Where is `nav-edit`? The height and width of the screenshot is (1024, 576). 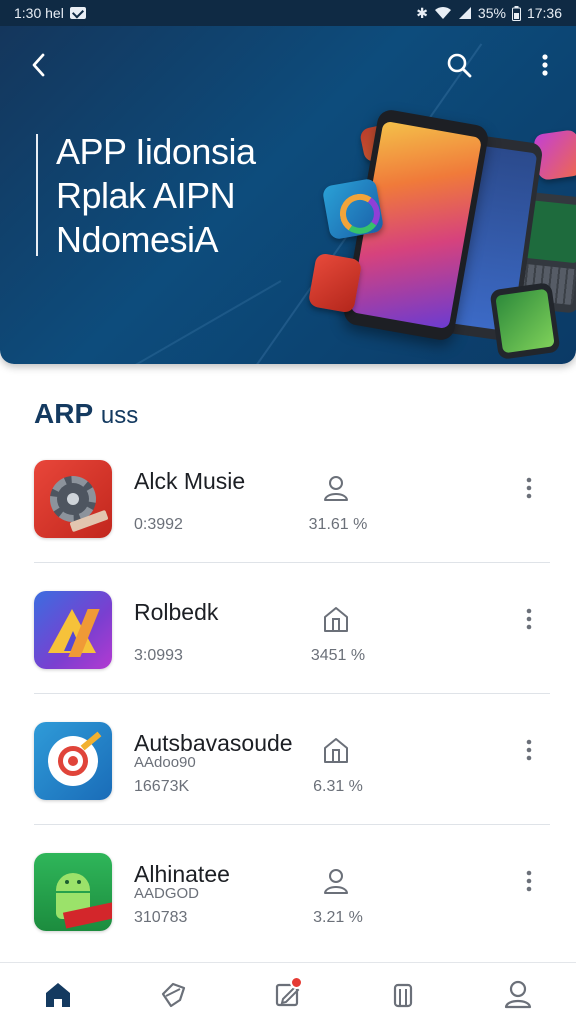 nav-edit is located at coordinates (288, 994).